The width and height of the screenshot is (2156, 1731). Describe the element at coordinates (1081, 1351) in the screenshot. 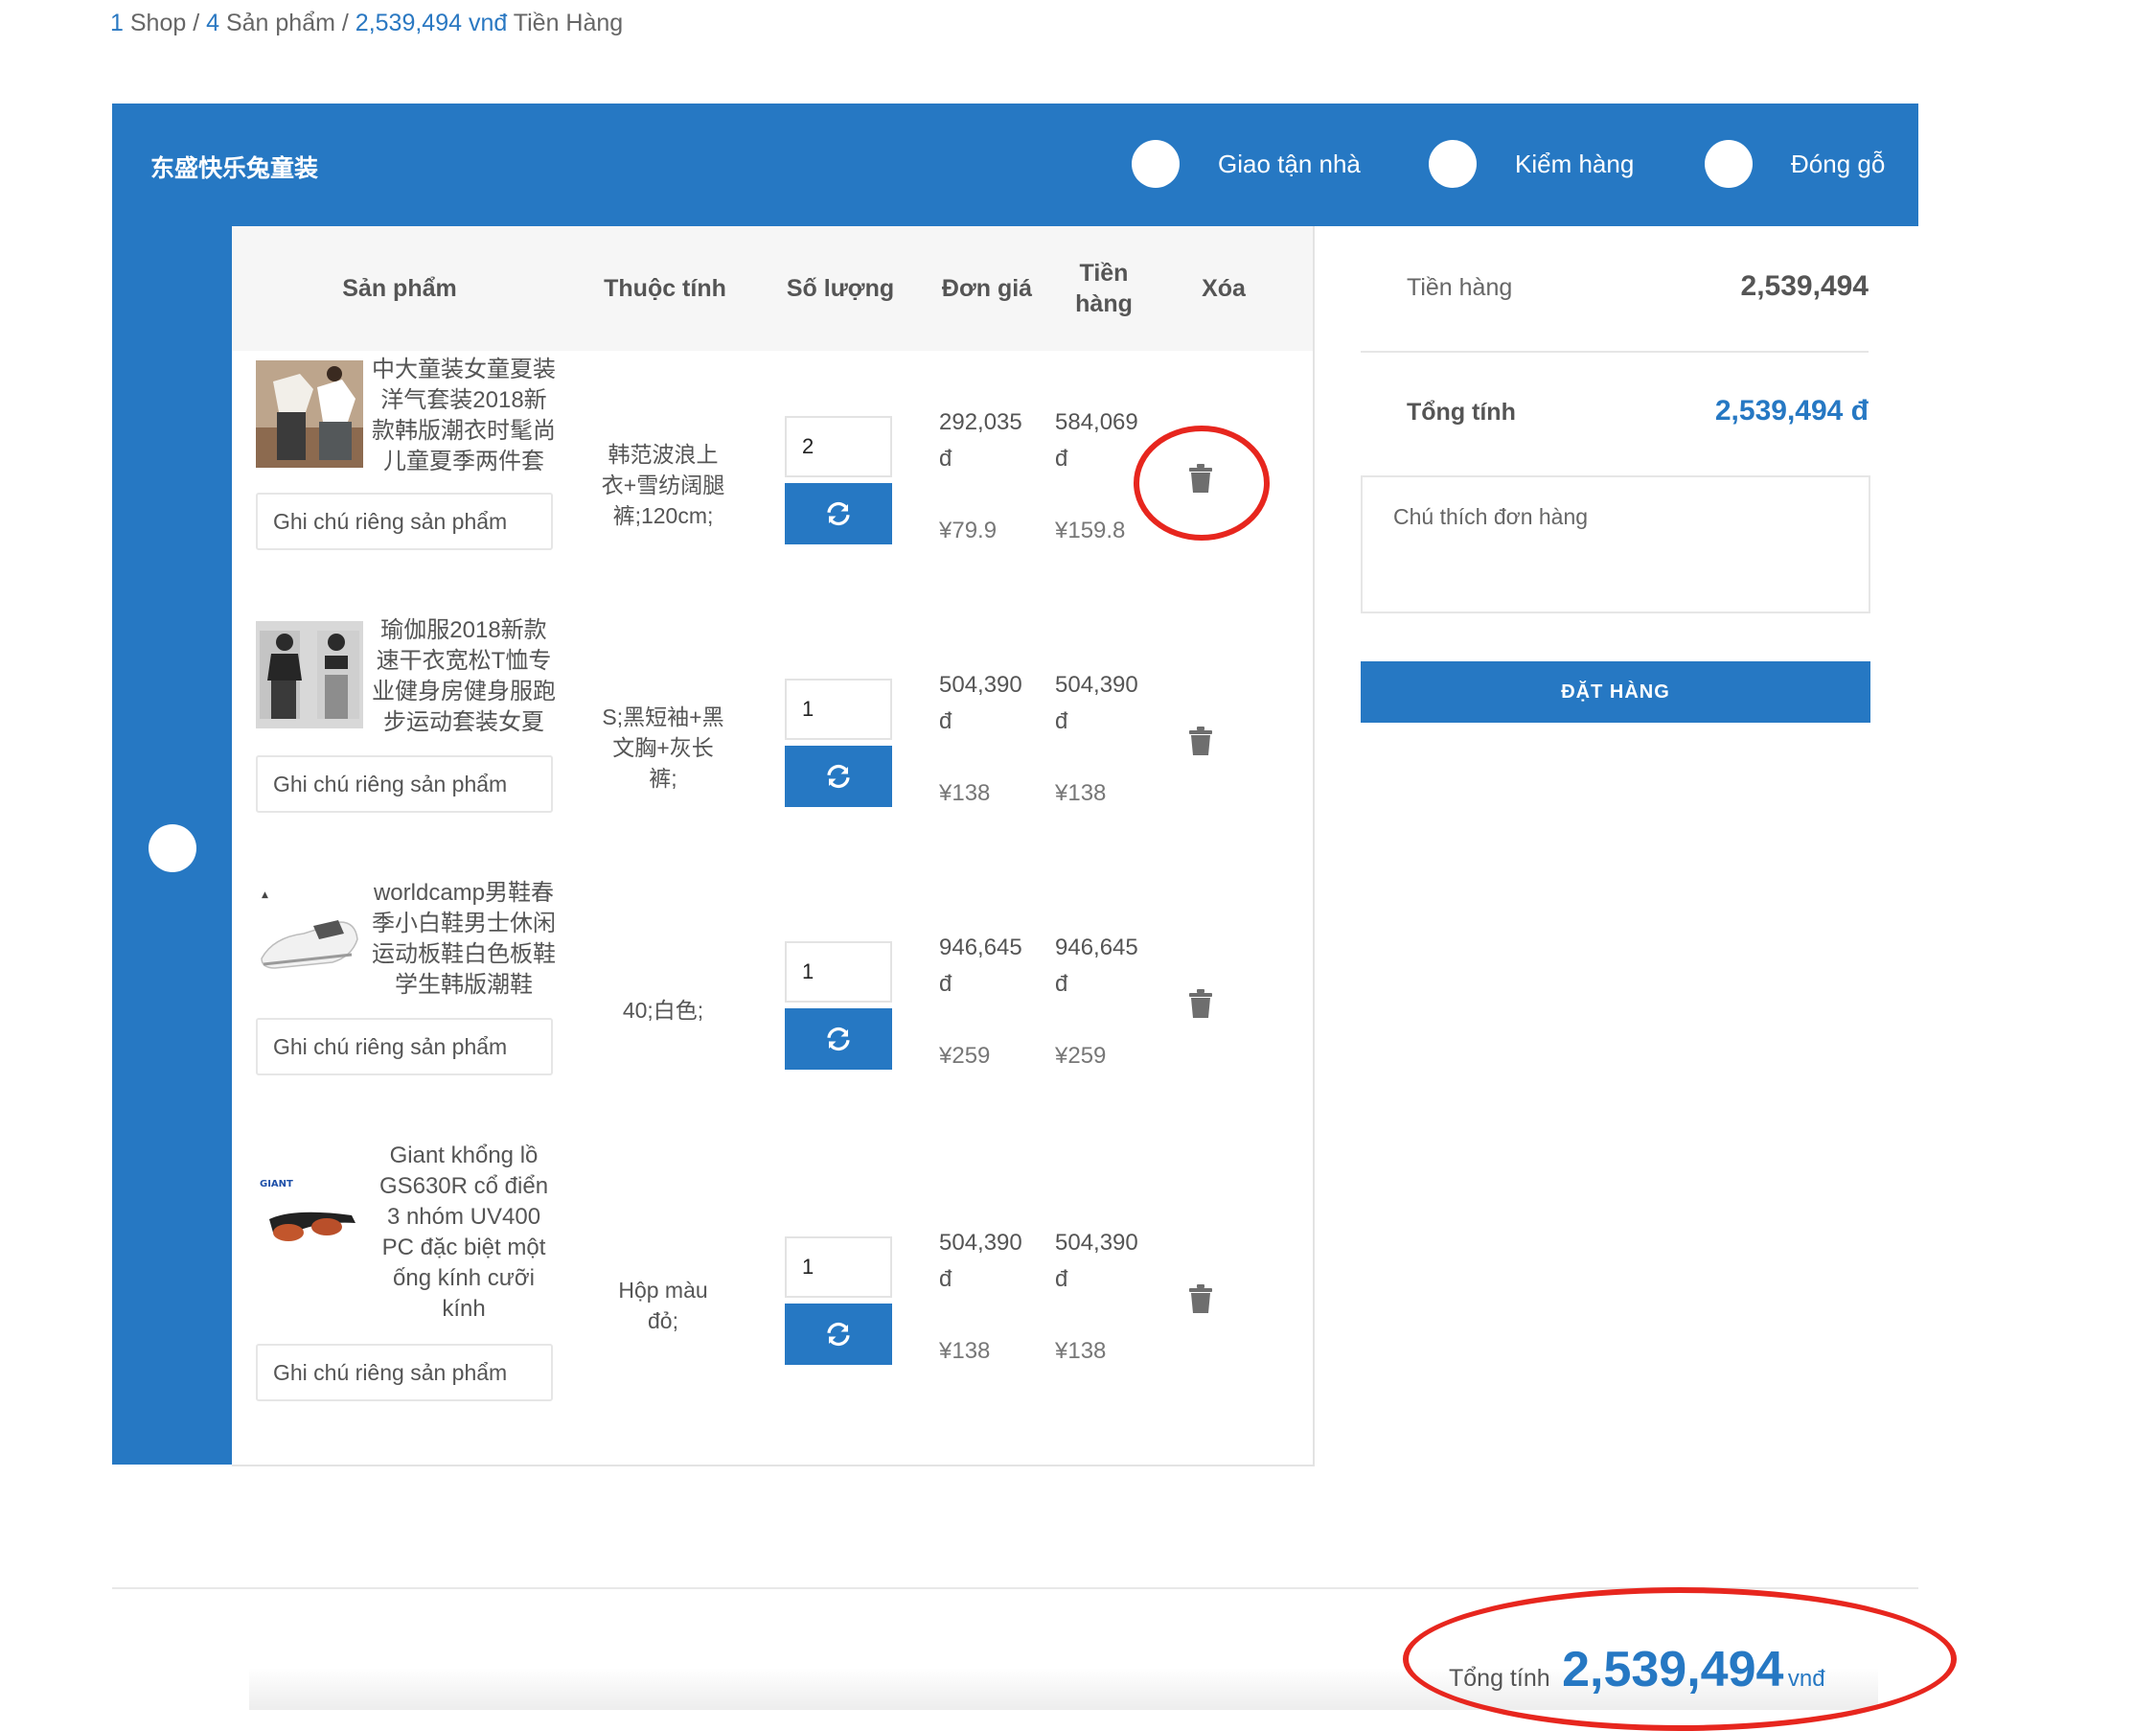

I see `line-total-cny: ¥138` at that location.